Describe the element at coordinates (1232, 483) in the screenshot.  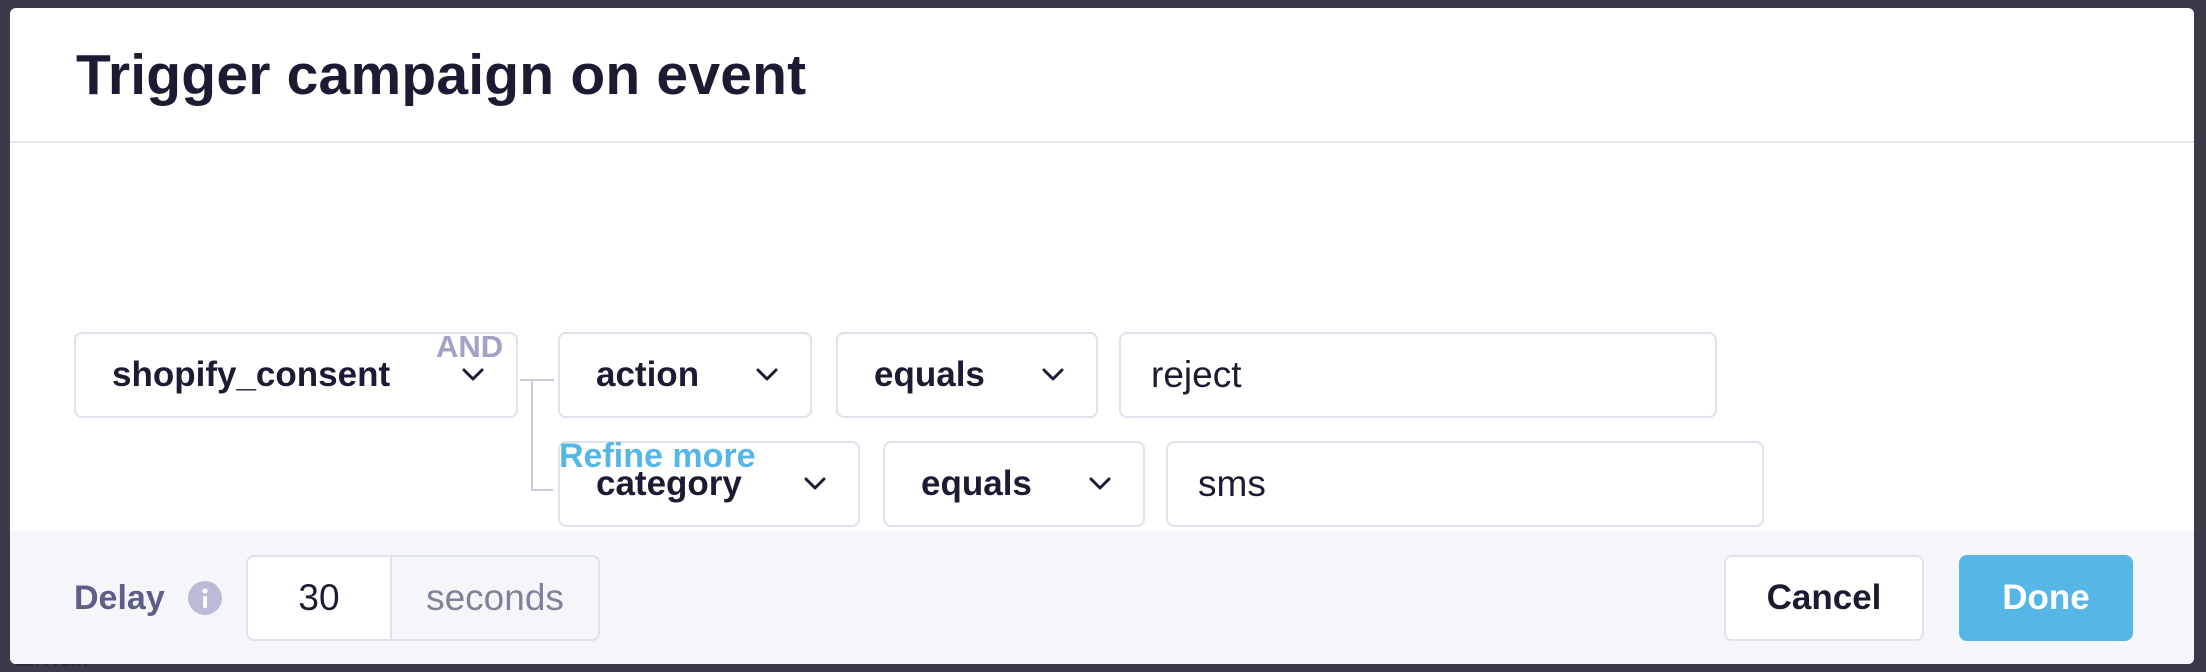
I see `condition-2-value: sms` at that location.